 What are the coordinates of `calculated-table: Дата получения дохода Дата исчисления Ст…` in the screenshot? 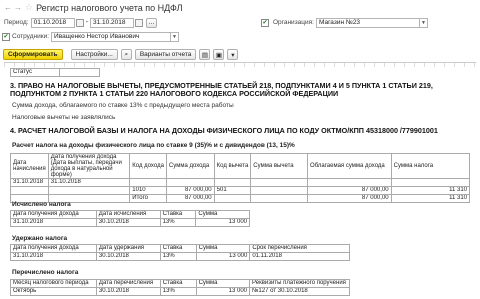 It's located at (130, 218).